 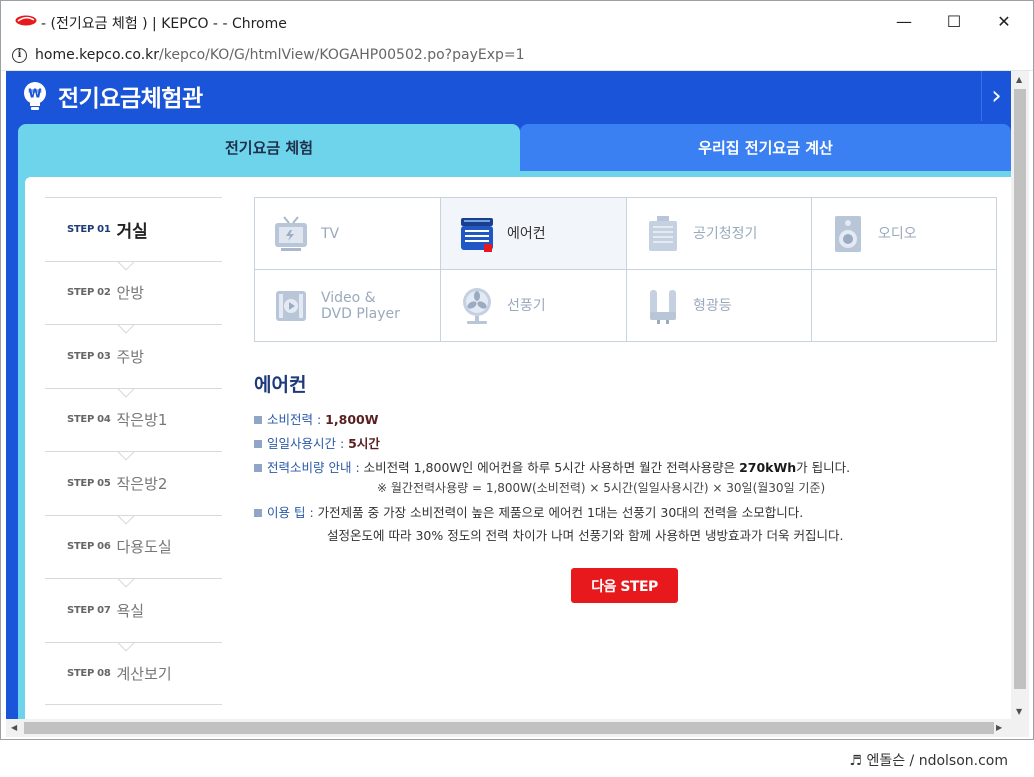 What do you see at coordinates (133, 551) in the screenshot?
I see `step-item-utility-room: STEP 06 다용도실` at bounding box center [133, 551].